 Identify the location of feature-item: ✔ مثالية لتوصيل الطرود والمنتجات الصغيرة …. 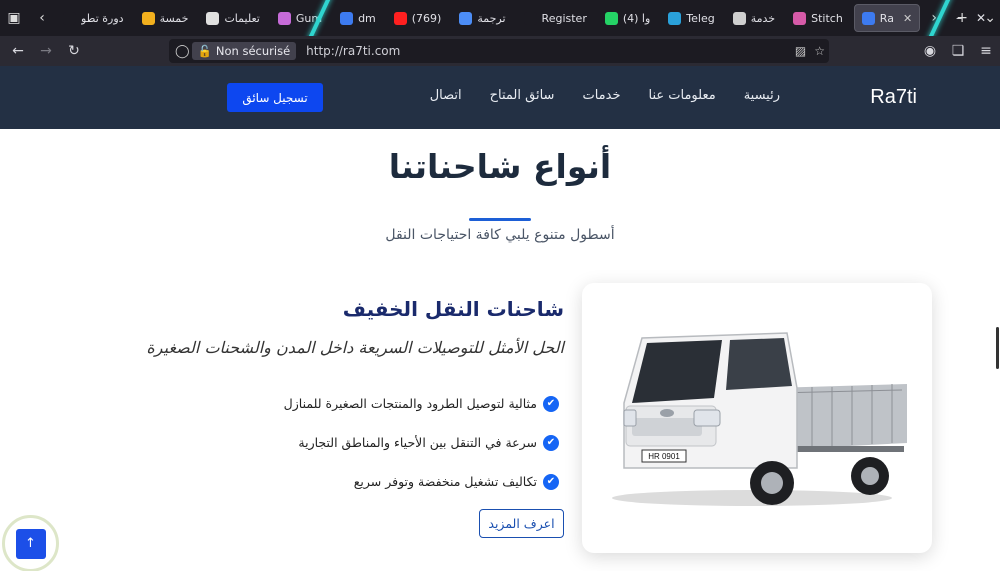
(379, 403).